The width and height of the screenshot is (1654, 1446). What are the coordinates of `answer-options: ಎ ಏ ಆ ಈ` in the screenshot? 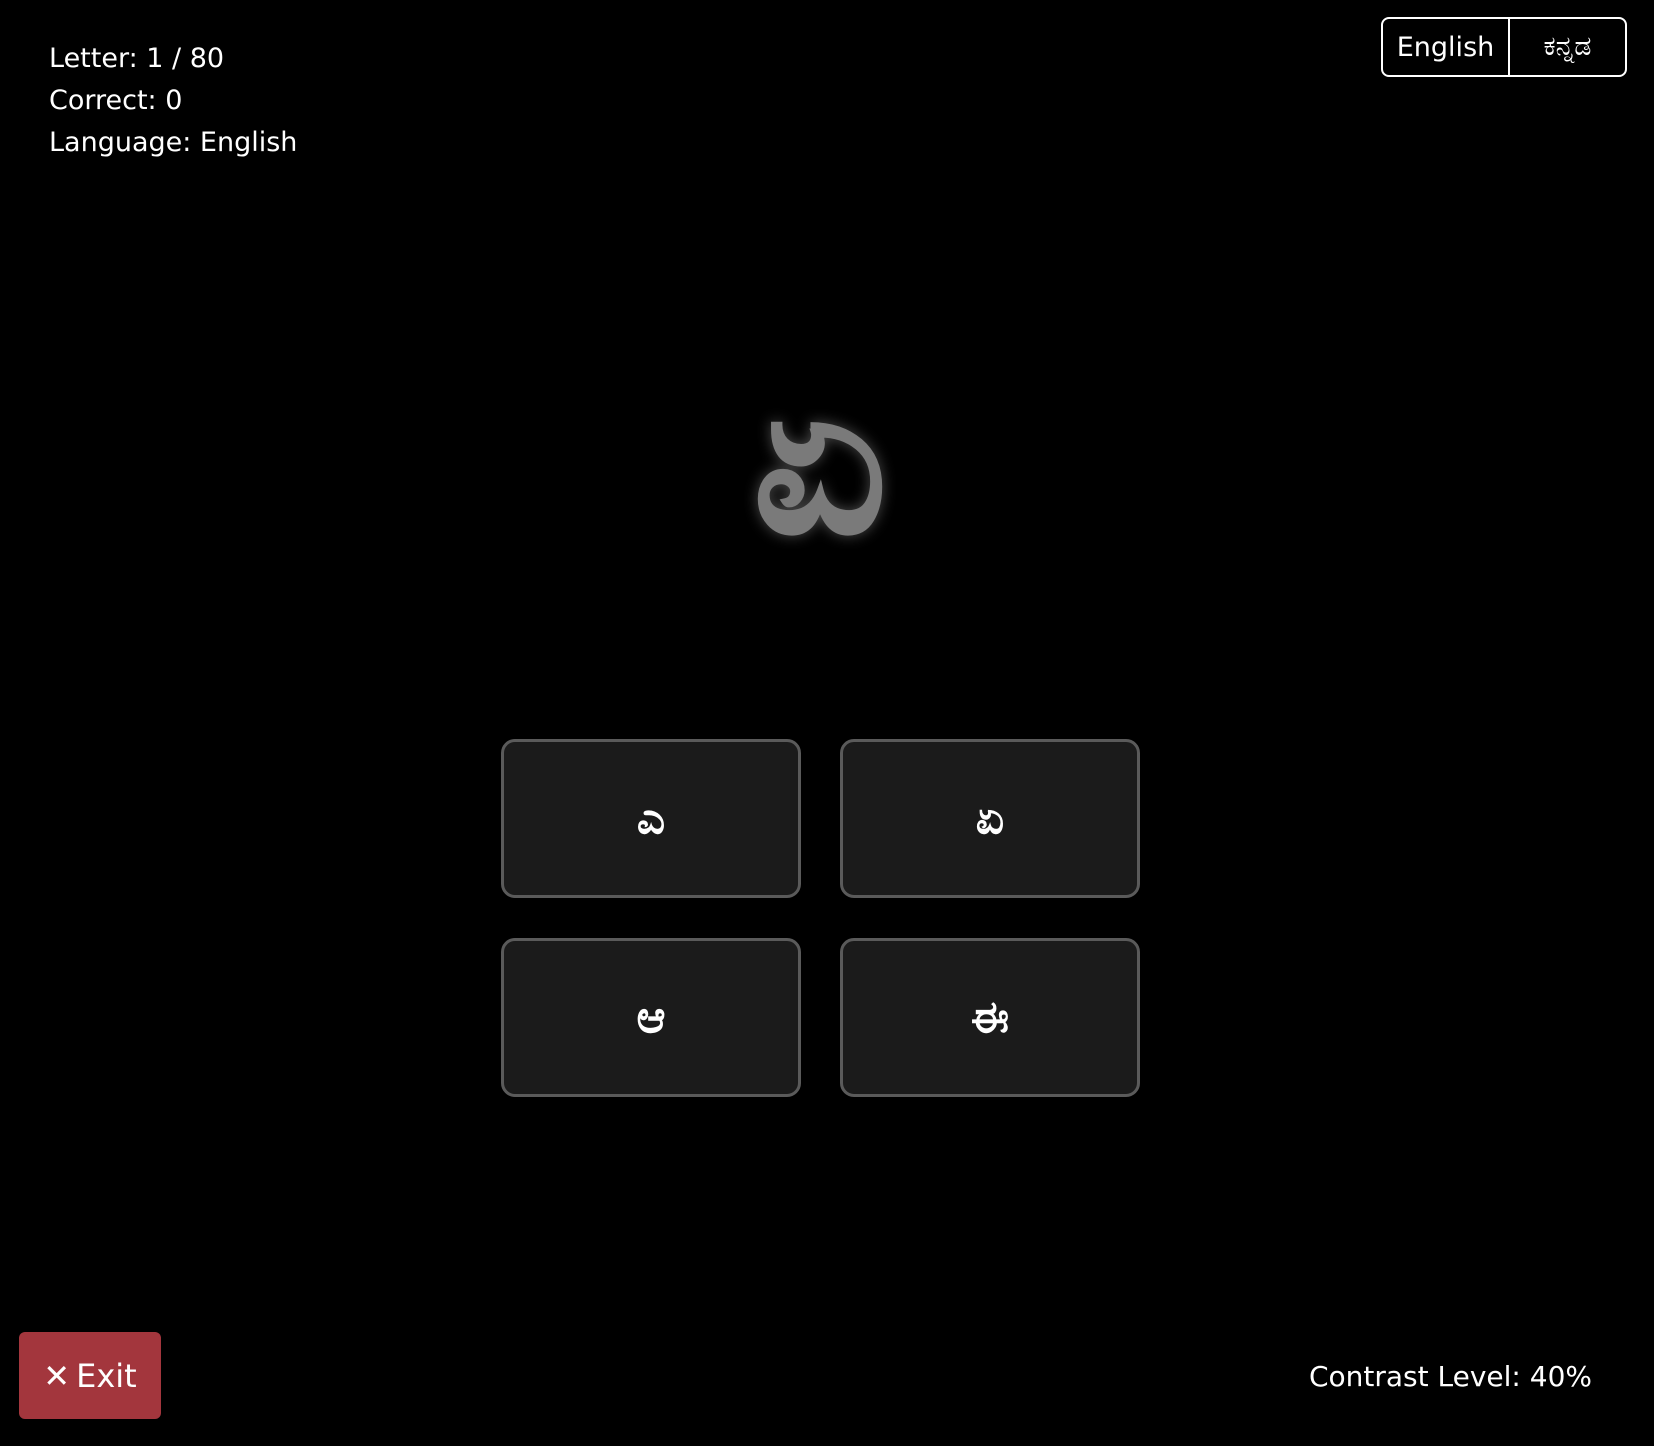 It's located at (820, 918).